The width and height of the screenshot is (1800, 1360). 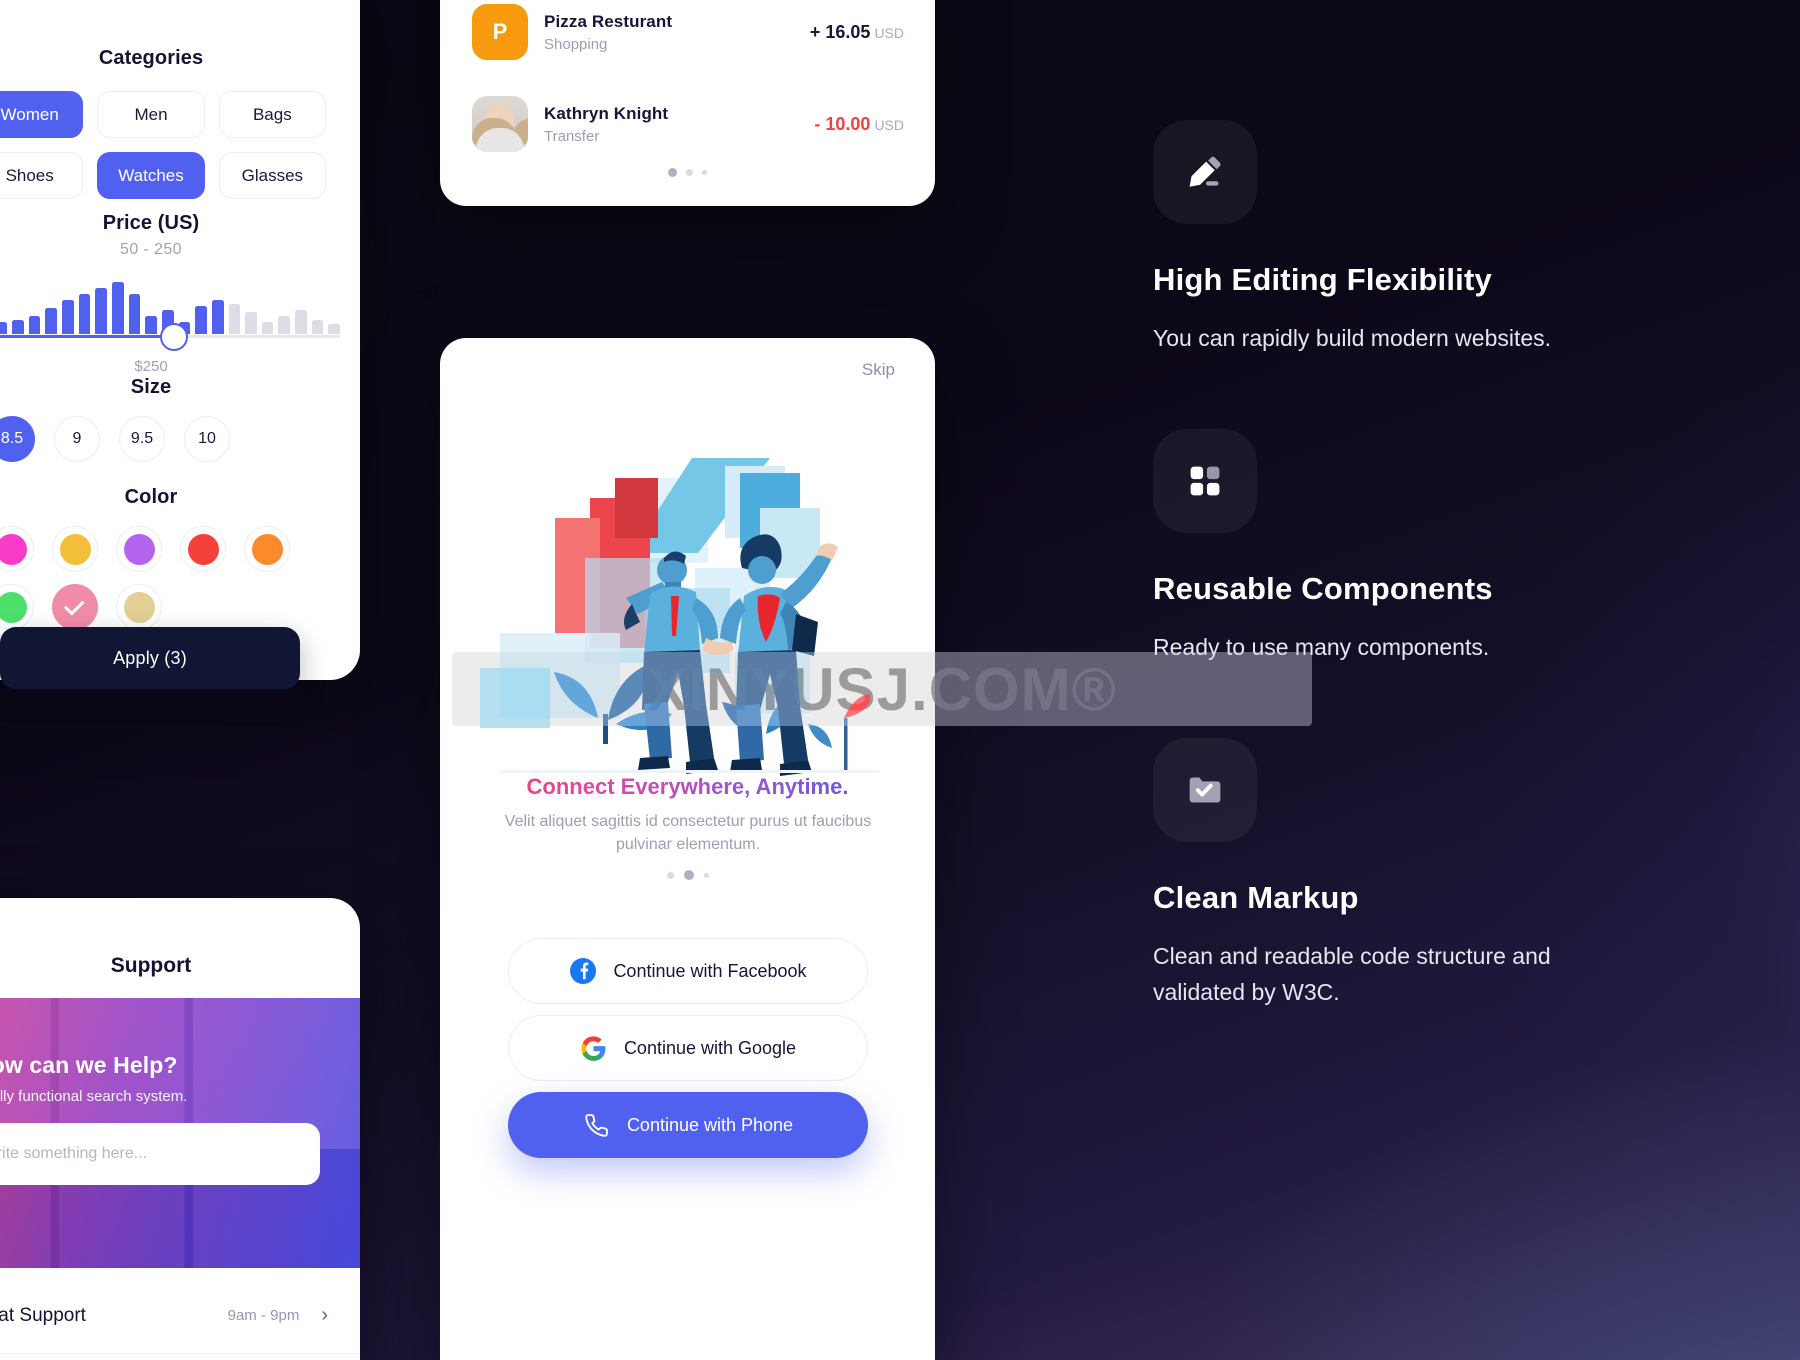 What do you see at coordinates (889, 124) in the screenshot?
I see `transaction-currency: USD` at bounding box center [889, 124].